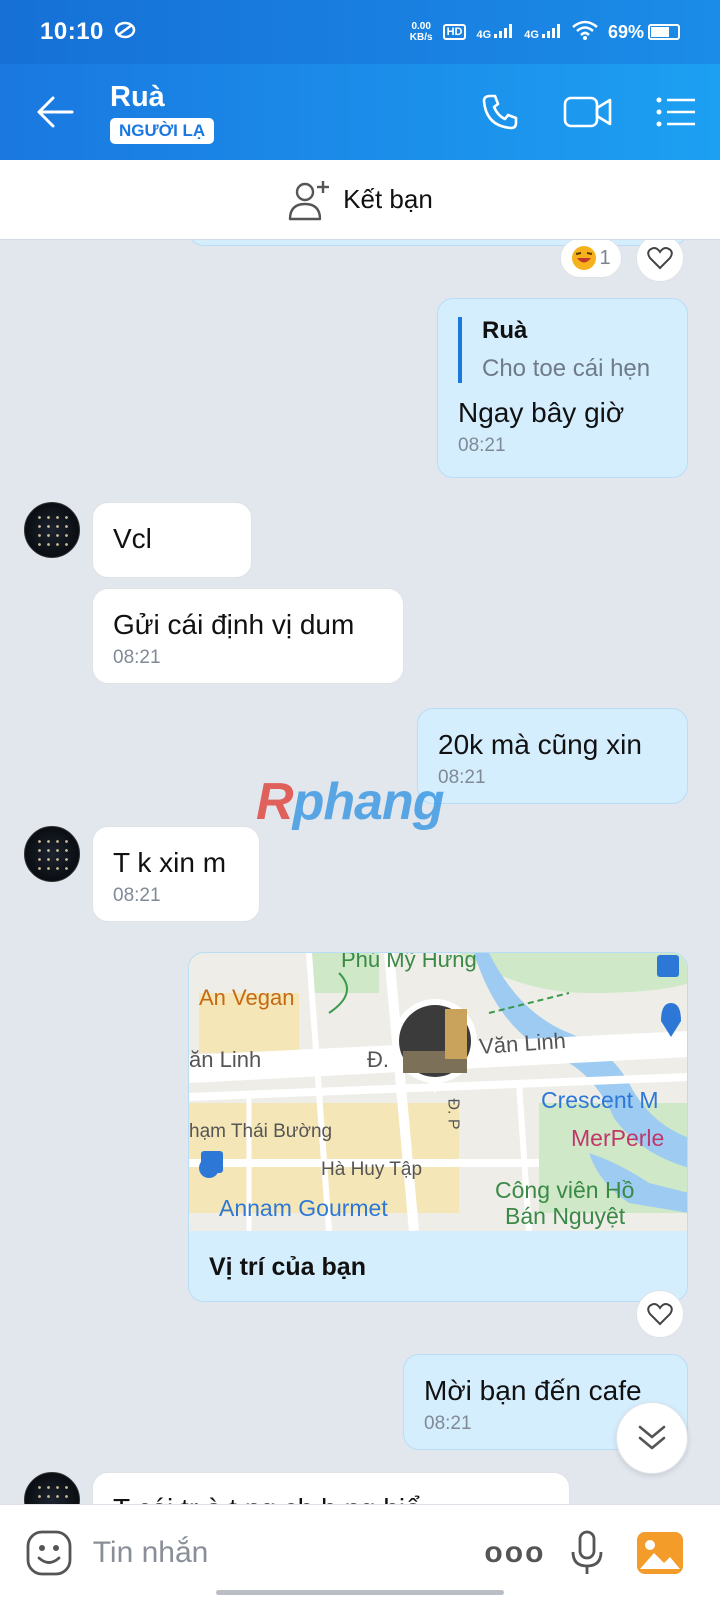 Image resolution: width=720 pixels, height=1600 pixels. What do you see at coordinates (421, 26) in the screenshot?
I see `net-speed-value: 0.00` at bounding box center [421, 26].